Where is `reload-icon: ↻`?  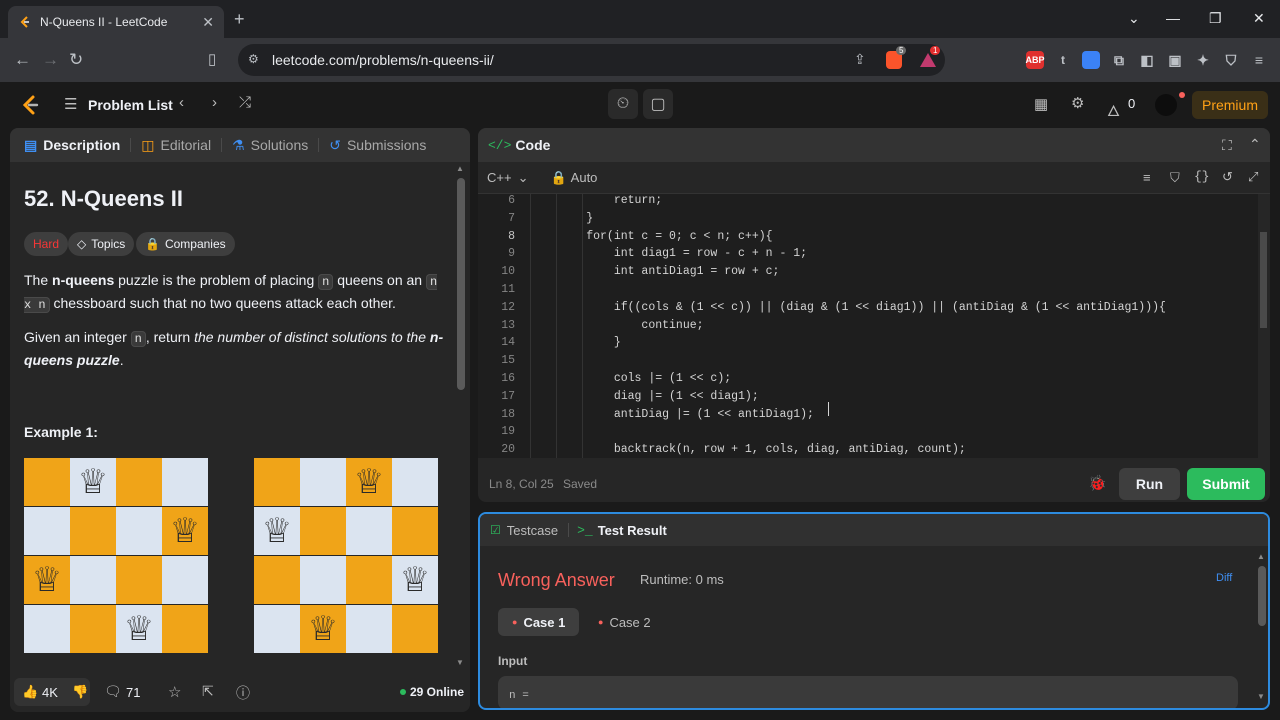
reload-icon: ↻ is located at coordinates (76, 60).